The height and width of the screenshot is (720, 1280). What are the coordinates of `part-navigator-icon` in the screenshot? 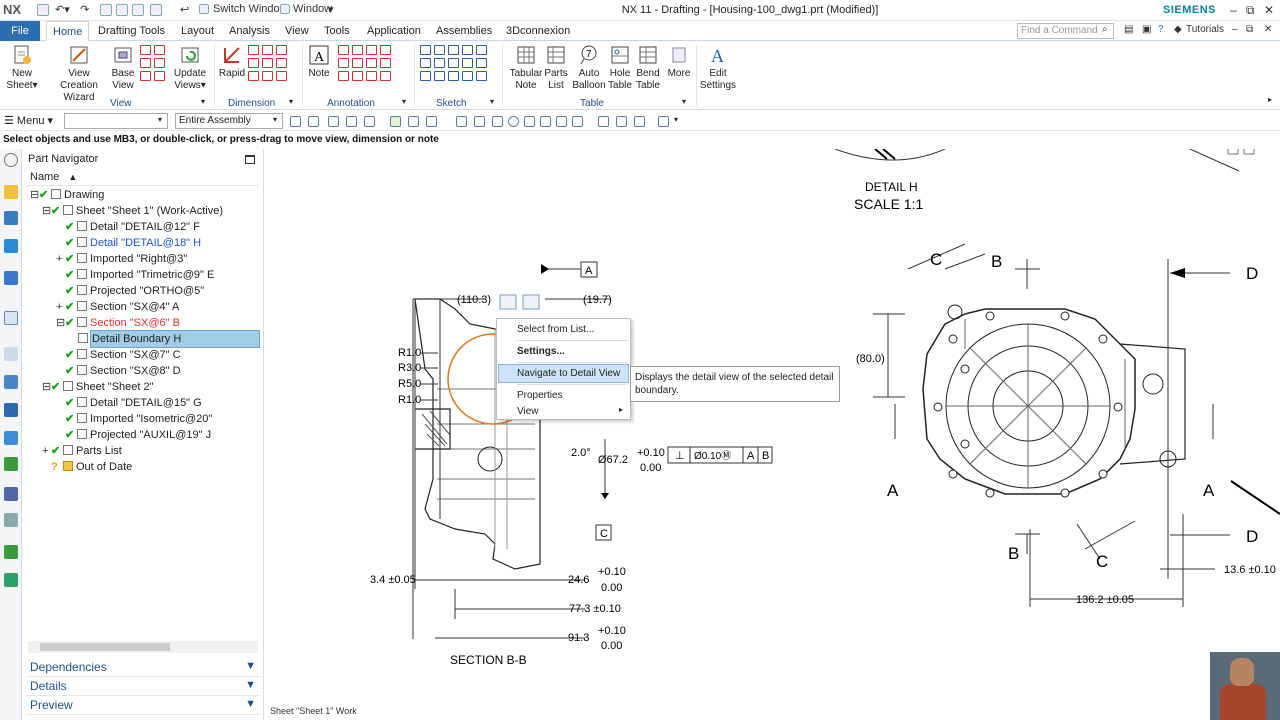 It's located at (11, 218).